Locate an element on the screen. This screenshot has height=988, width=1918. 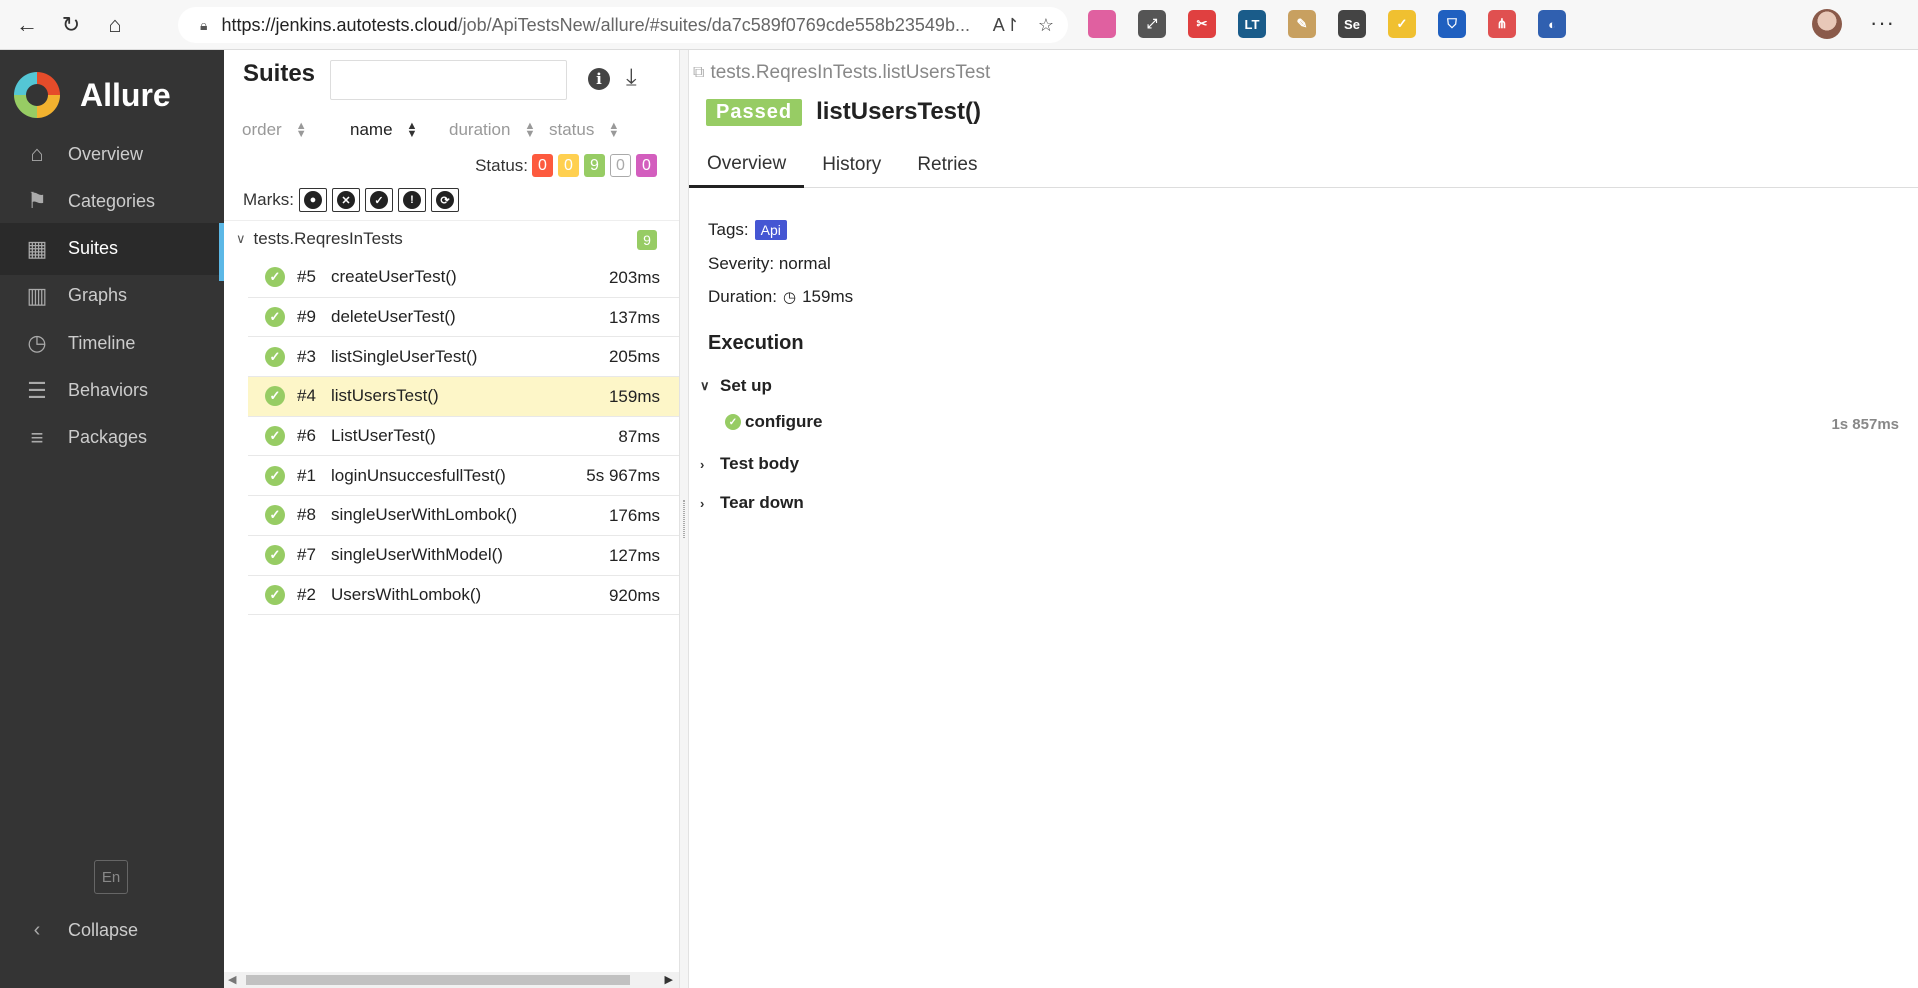
collapse-button: ‹ Collapse is located at coordinates (112, 930).